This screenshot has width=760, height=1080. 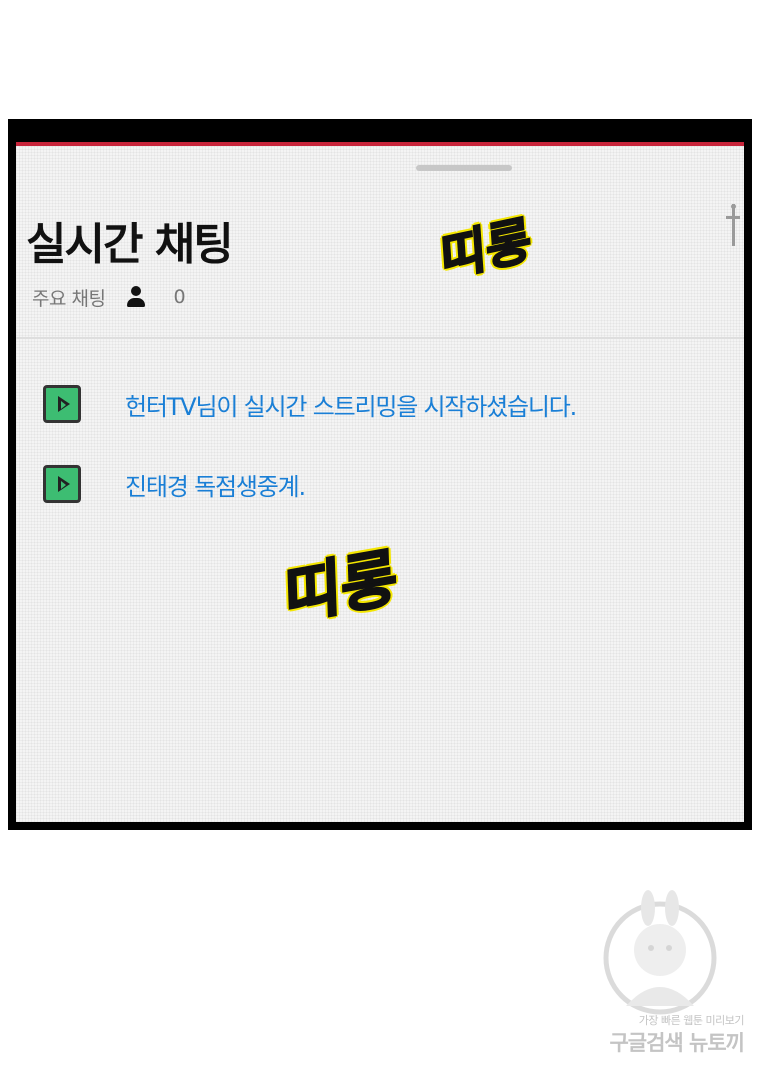 What do you see at coordinates (136, 297) in the screenshot?
I see `person-icon` at bounding box center [136, 297].